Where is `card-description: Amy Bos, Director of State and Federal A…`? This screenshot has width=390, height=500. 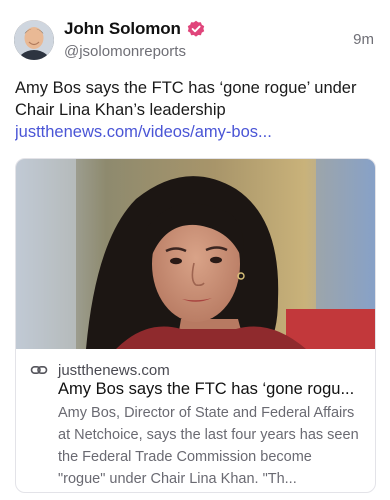 card-description: Amy Bos, Director of State and Federal A… is located at coordinates (208, 446).